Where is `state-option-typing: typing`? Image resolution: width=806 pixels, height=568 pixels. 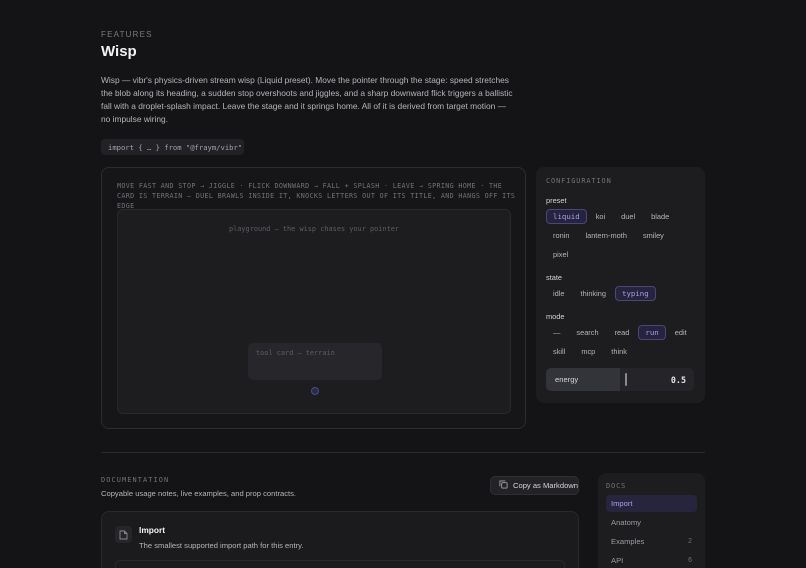
state-option-typing: typing is located at coordinates (635, 293).